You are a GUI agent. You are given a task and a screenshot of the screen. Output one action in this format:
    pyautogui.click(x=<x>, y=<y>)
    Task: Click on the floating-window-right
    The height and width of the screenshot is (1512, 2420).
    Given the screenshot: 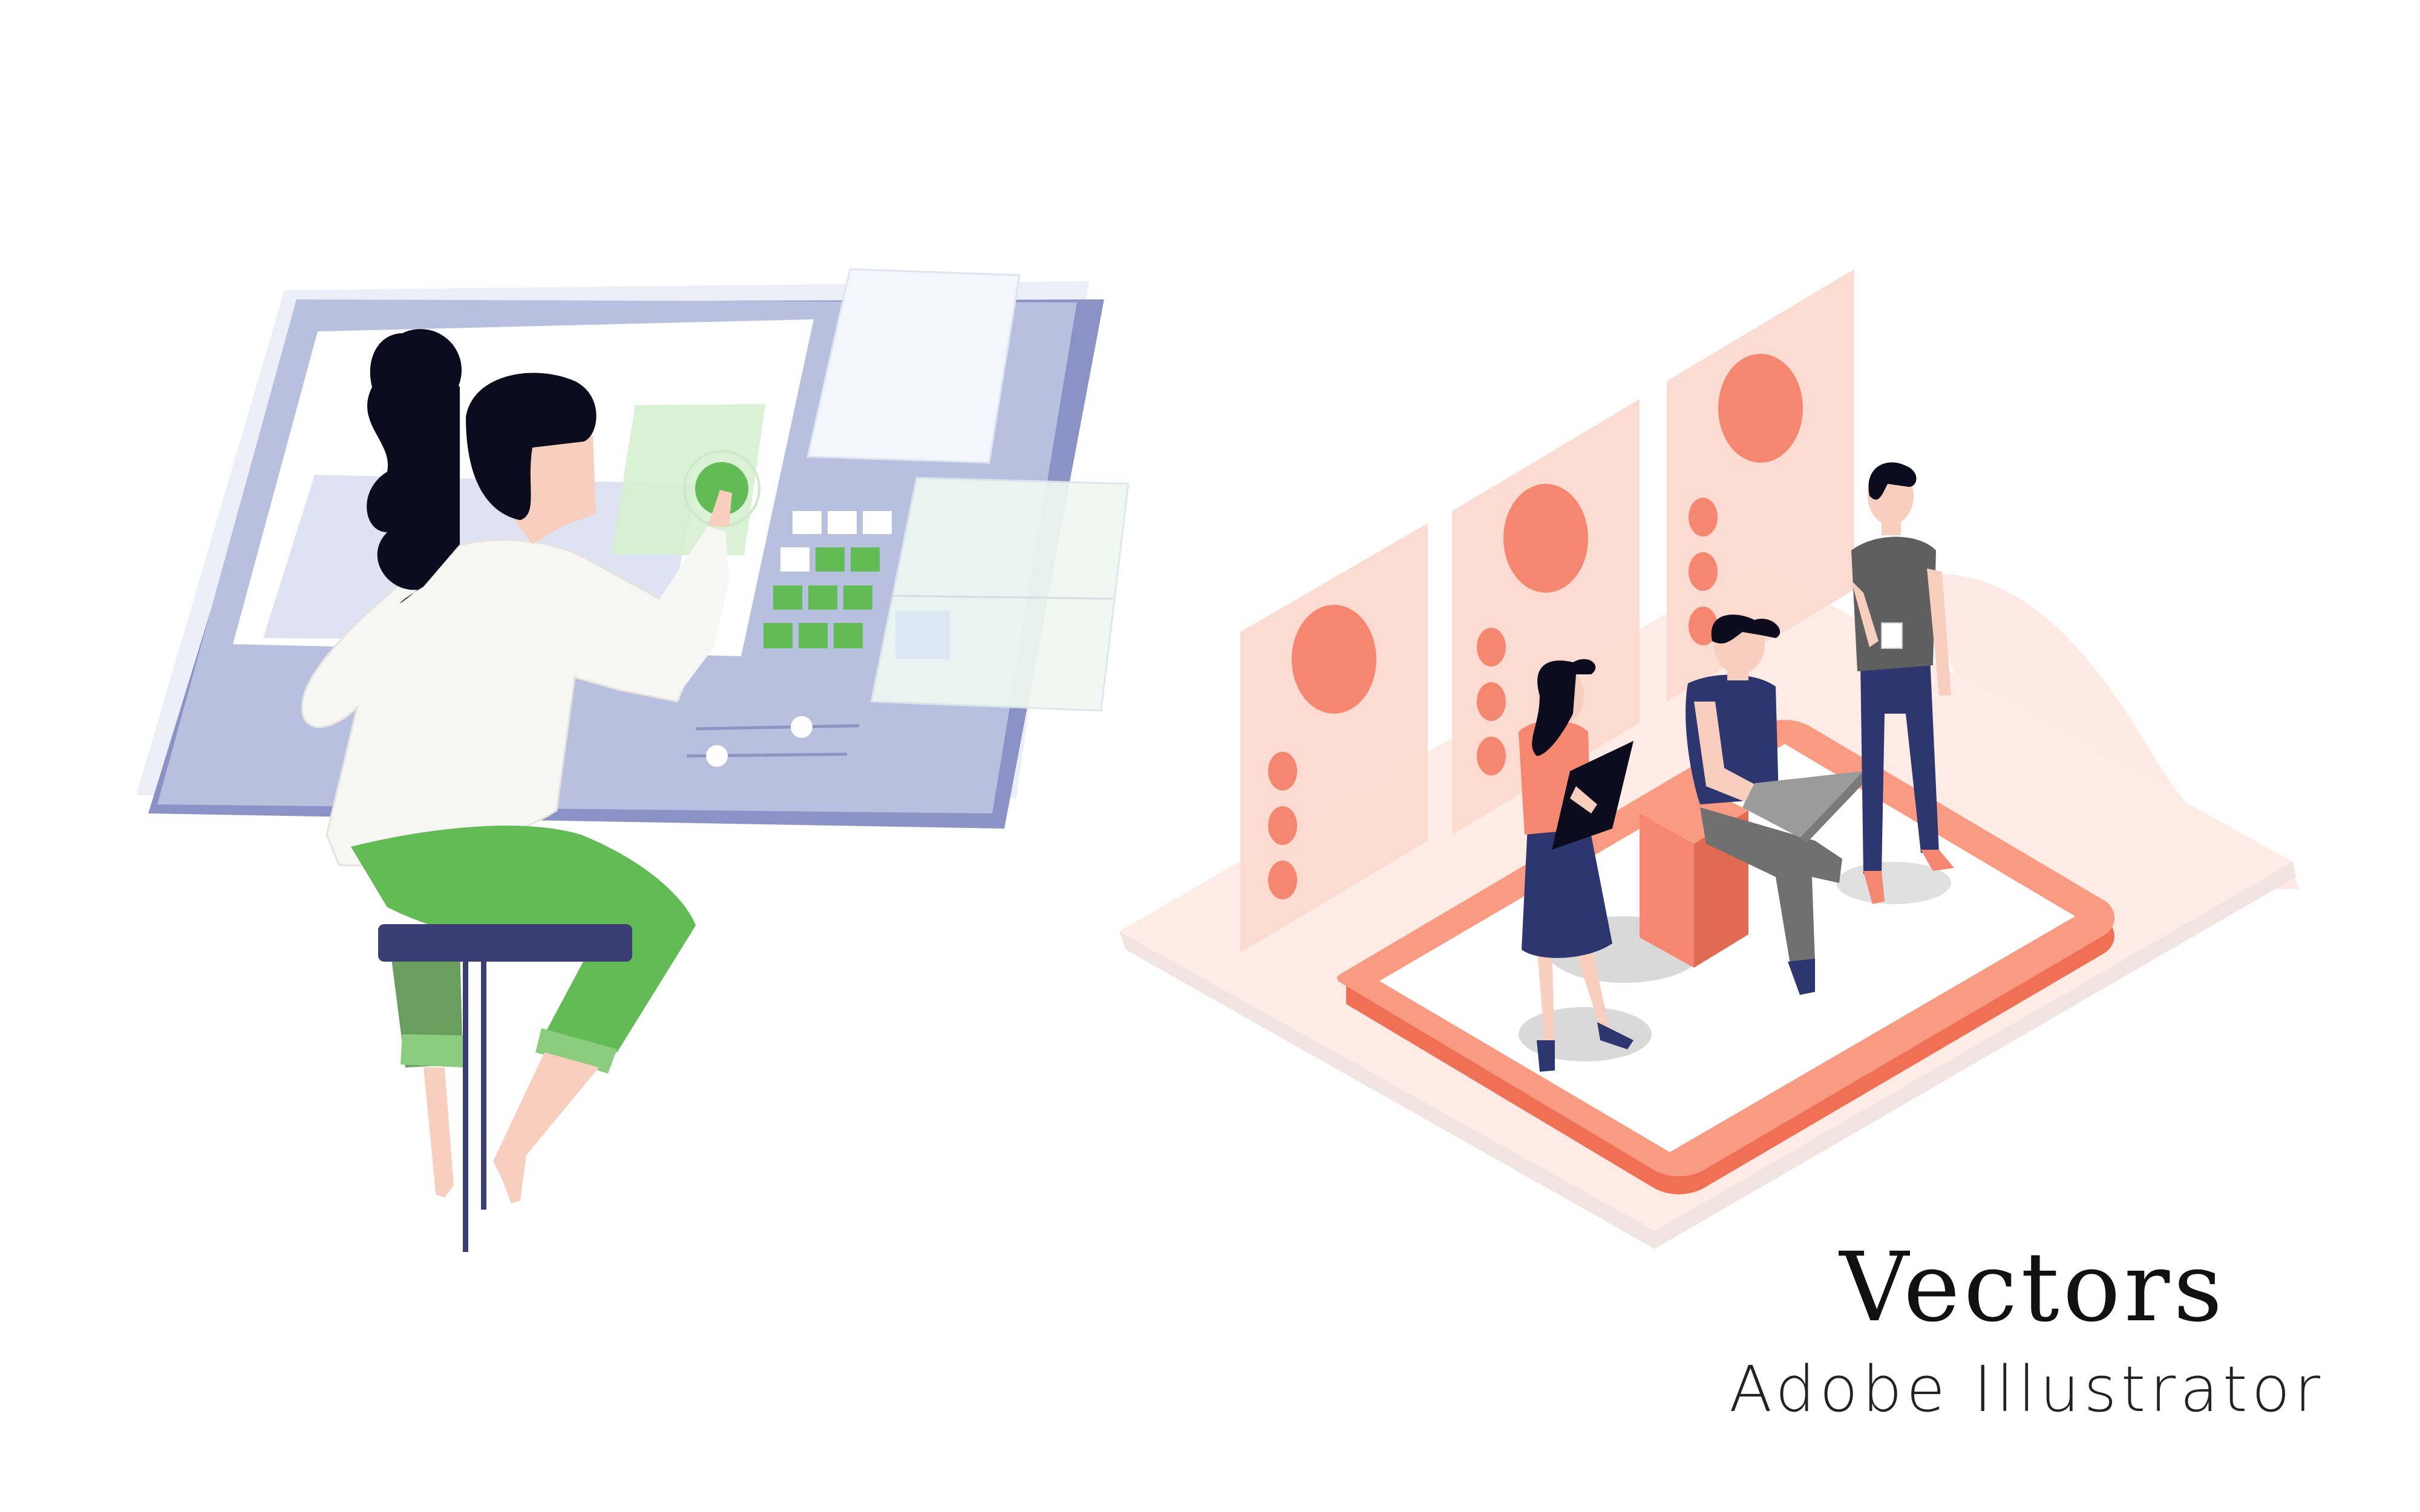 What is the action you would take?
    pyautogui.click(x=1000, y=594)
    